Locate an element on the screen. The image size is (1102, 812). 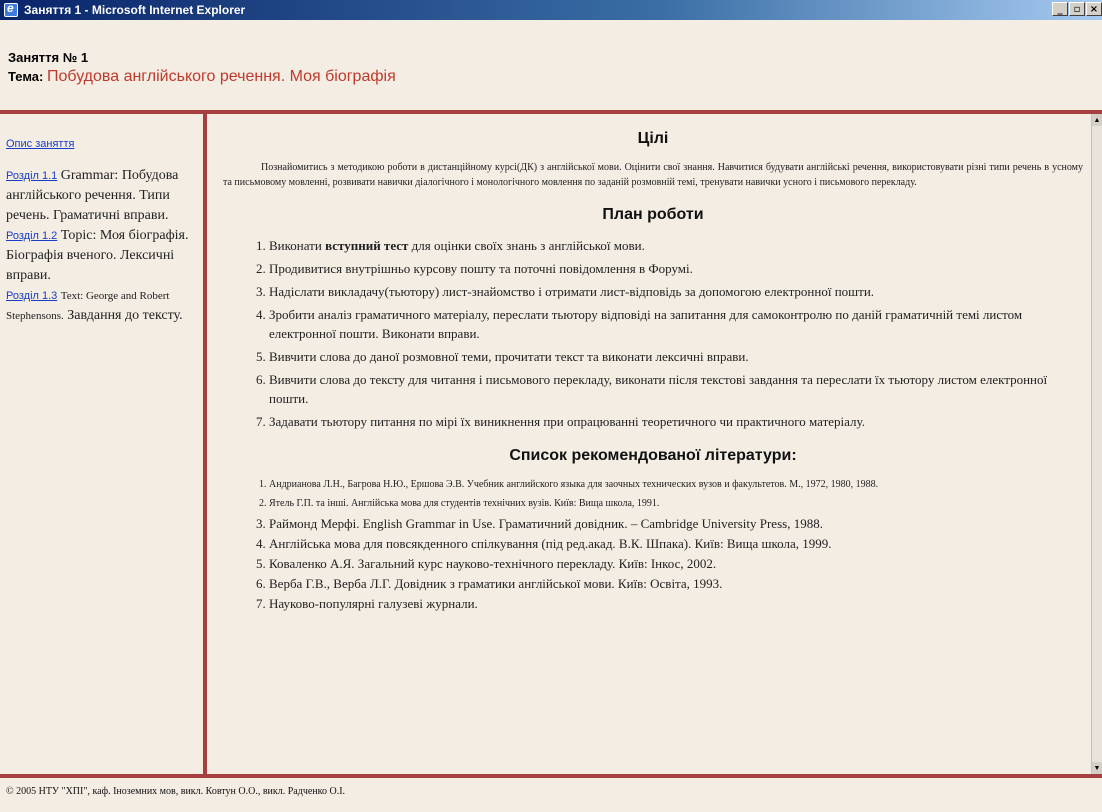
window-controls: _ ▫ × is located at coordinates (1077, 9).